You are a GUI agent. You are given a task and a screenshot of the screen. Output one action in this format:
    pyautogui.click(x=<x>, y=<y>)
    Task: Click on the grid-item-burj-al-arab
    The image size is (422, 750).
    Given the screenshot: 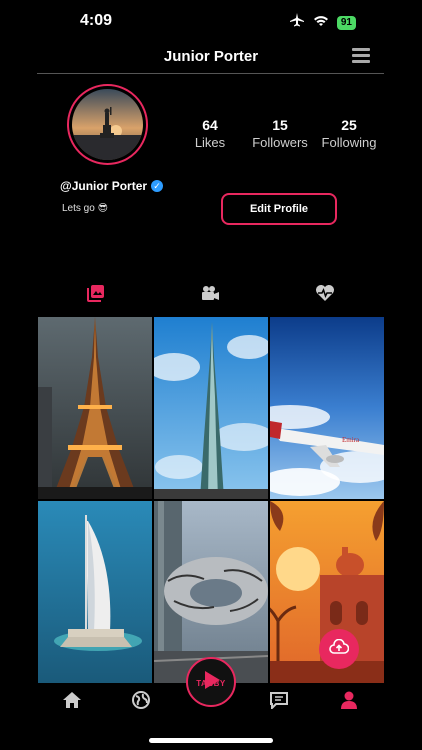 What is the action you would take?
    pyautogui.click(x=95, y=592)
    